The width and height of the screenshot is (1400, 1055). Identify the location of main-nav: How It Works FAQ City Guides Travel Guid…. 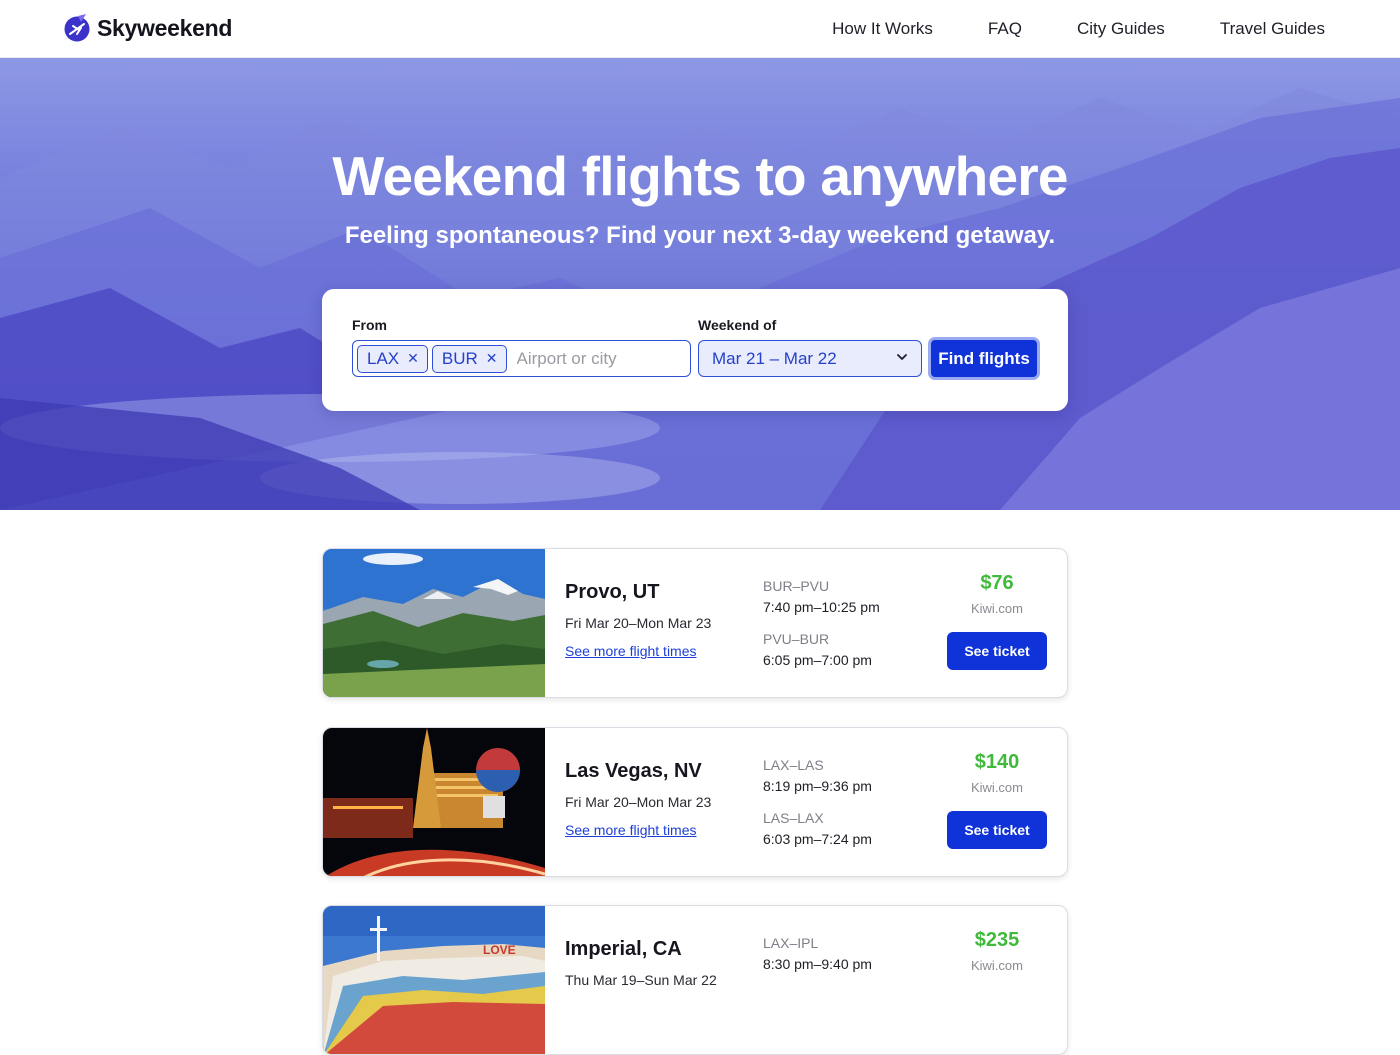
(1078, 29).